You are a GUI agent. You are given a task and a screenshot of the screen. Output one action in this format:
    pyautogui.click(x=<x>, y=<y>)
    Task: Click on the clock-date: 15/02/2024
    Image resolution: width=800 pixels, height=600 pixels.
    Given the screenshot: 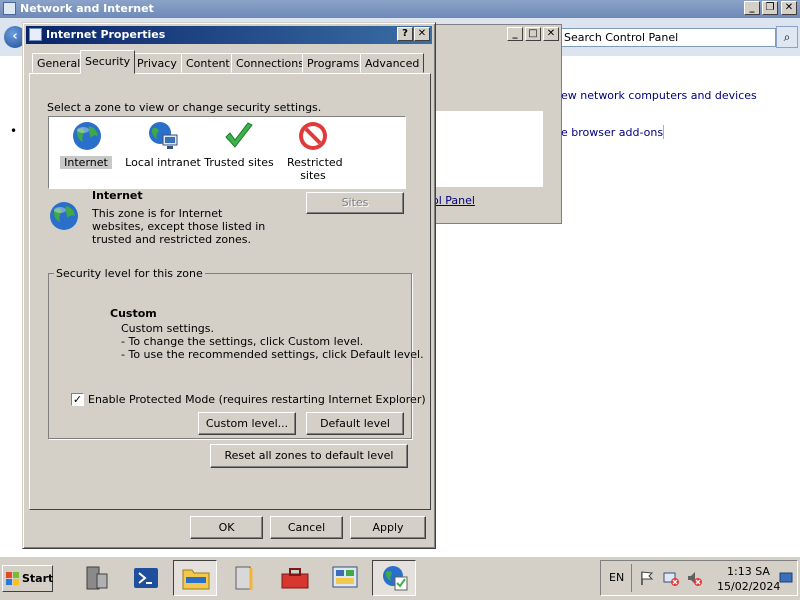 What is the action you would take?
    pyautogui.click(x=748, y=586)
    